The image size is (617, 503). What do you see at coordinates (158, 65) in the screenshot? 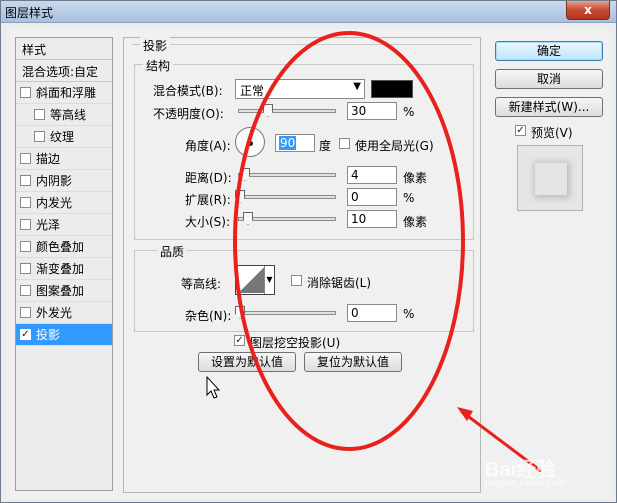
I see `structure-title: 结构` at bounding box center [158, 65].